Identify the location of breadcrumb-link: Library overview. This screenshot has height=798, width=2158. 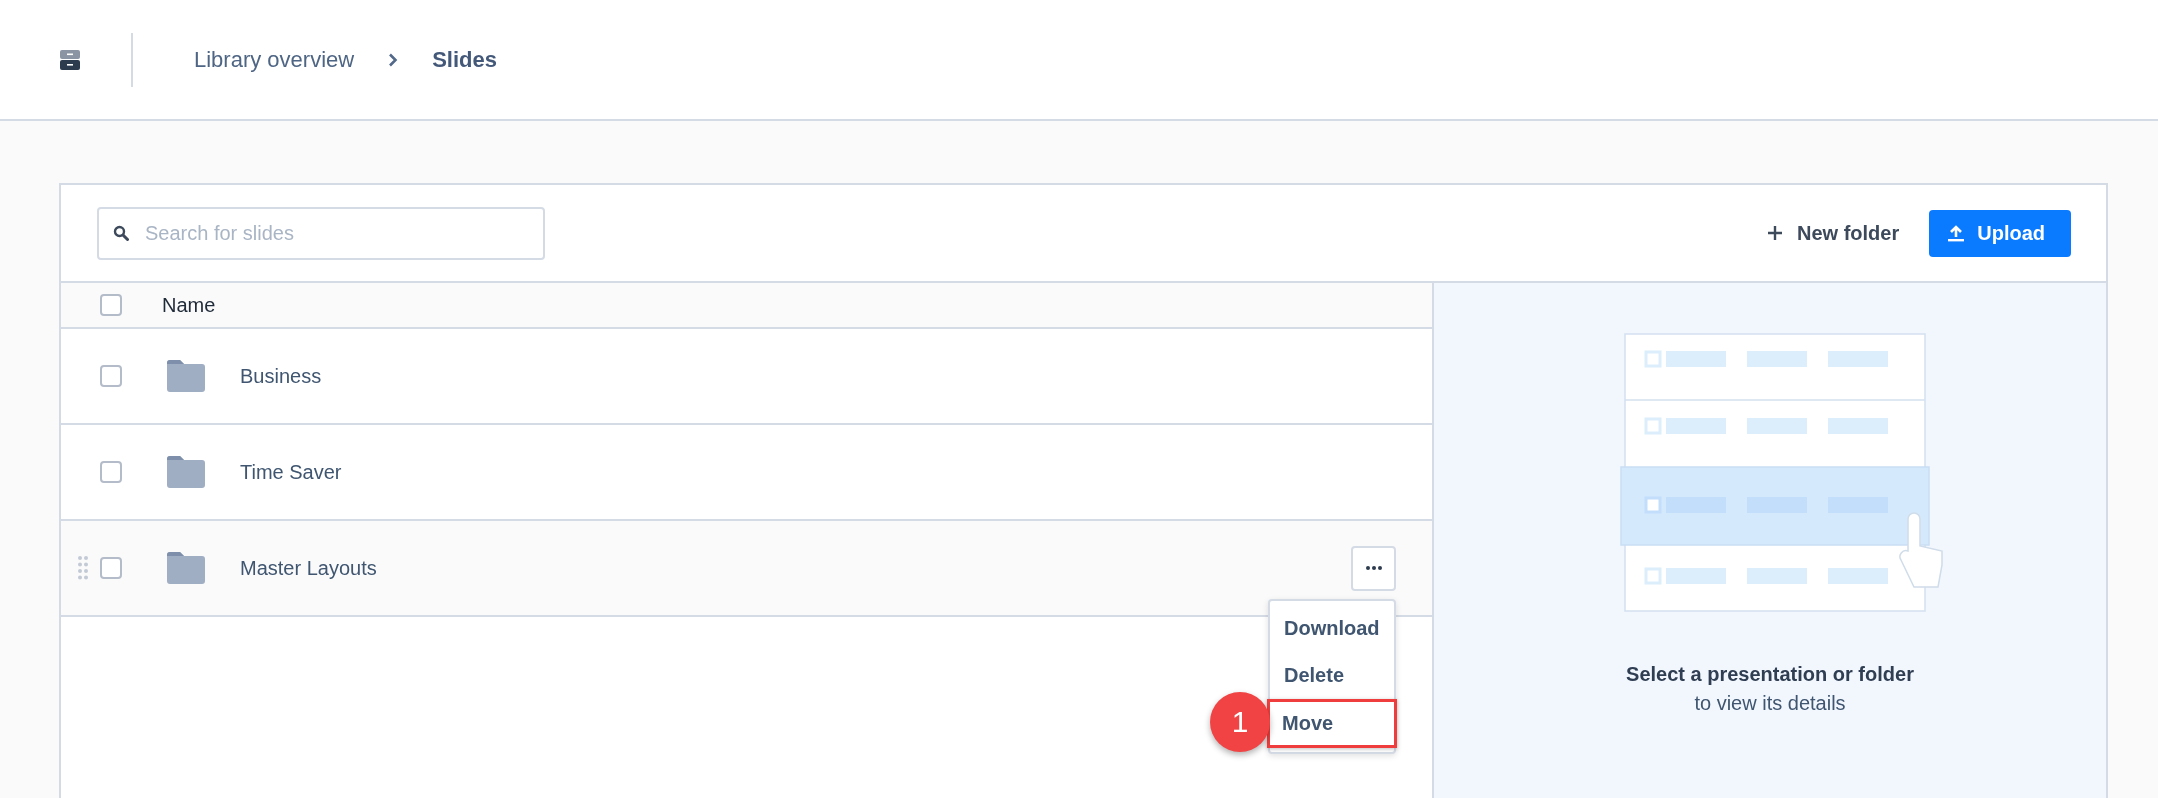
(274, 59).